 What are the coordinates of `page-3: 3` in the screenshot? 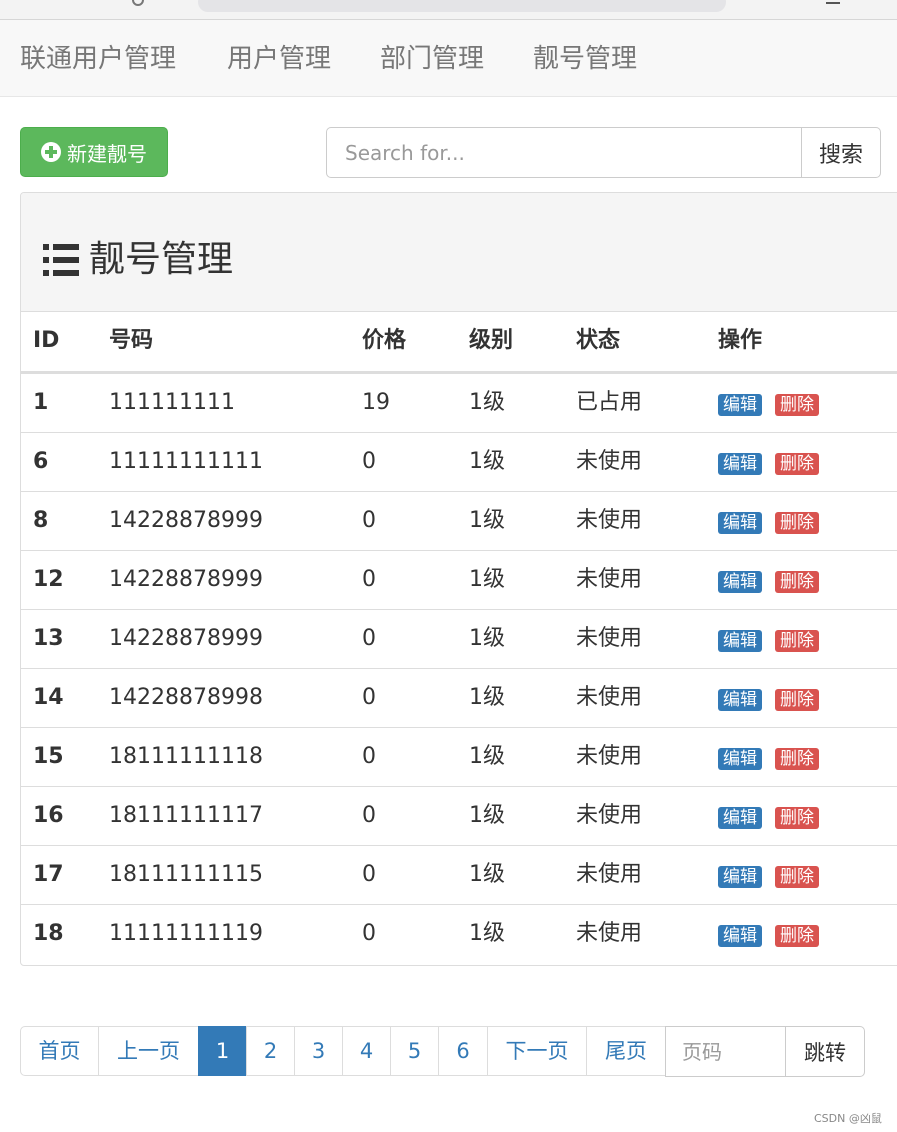 It's located at (318, 1051).